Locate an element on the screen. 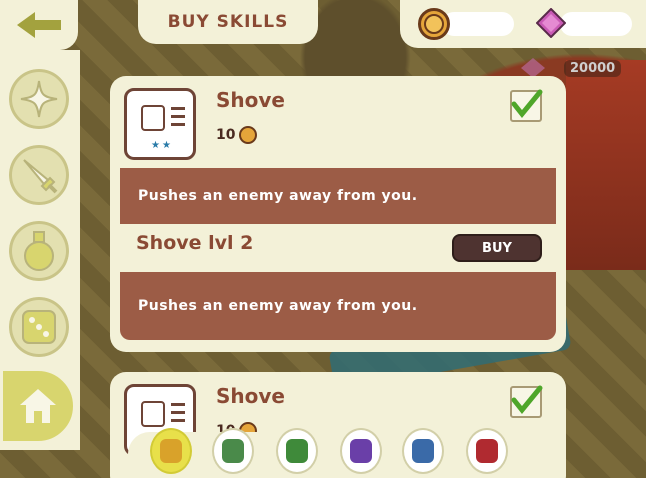 The height and width of the screenshot is (478, 646). coin-balance-field is located at coordinates (478, 24).